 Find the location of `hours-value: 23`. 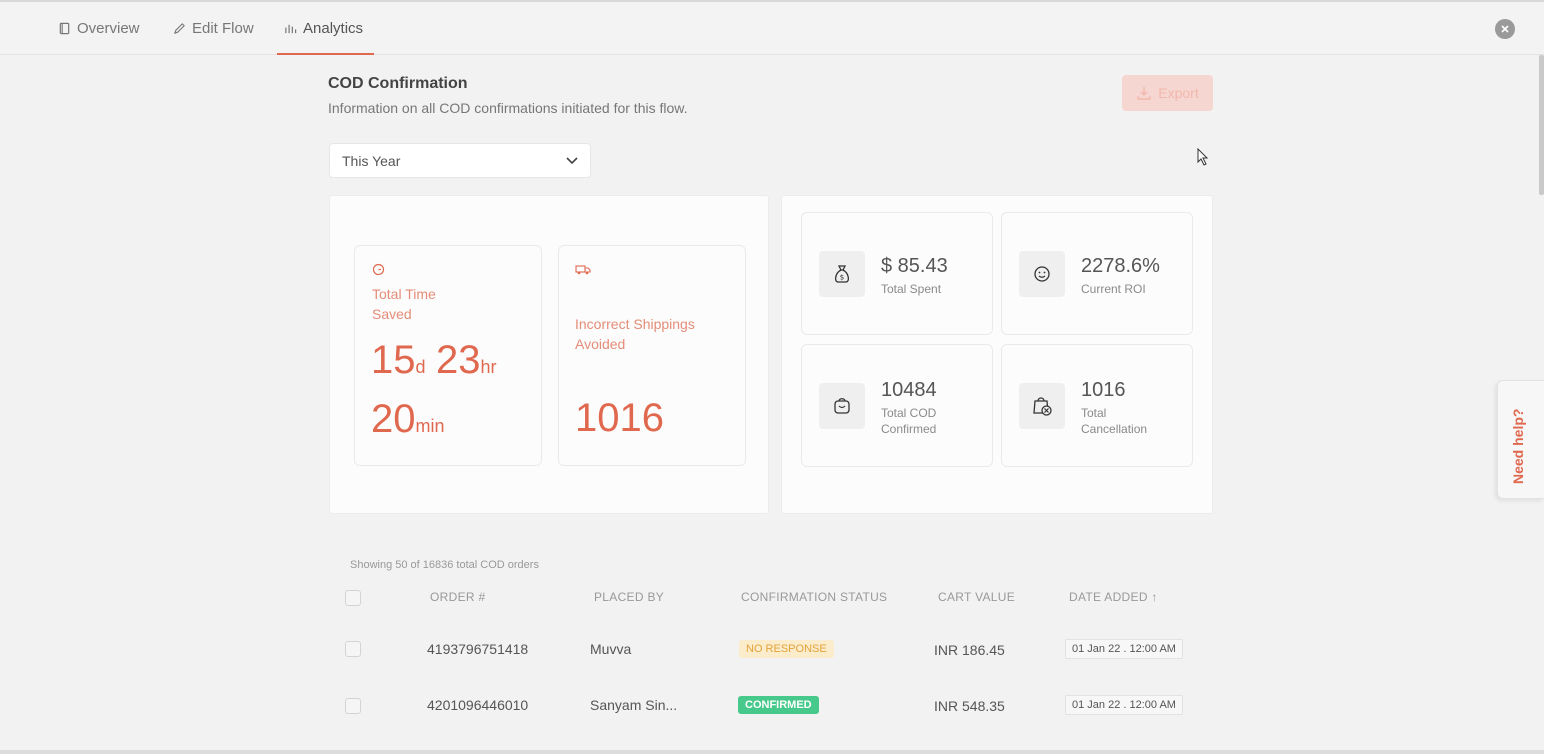

hours-value: 23 is located at coordinates (458, 360).